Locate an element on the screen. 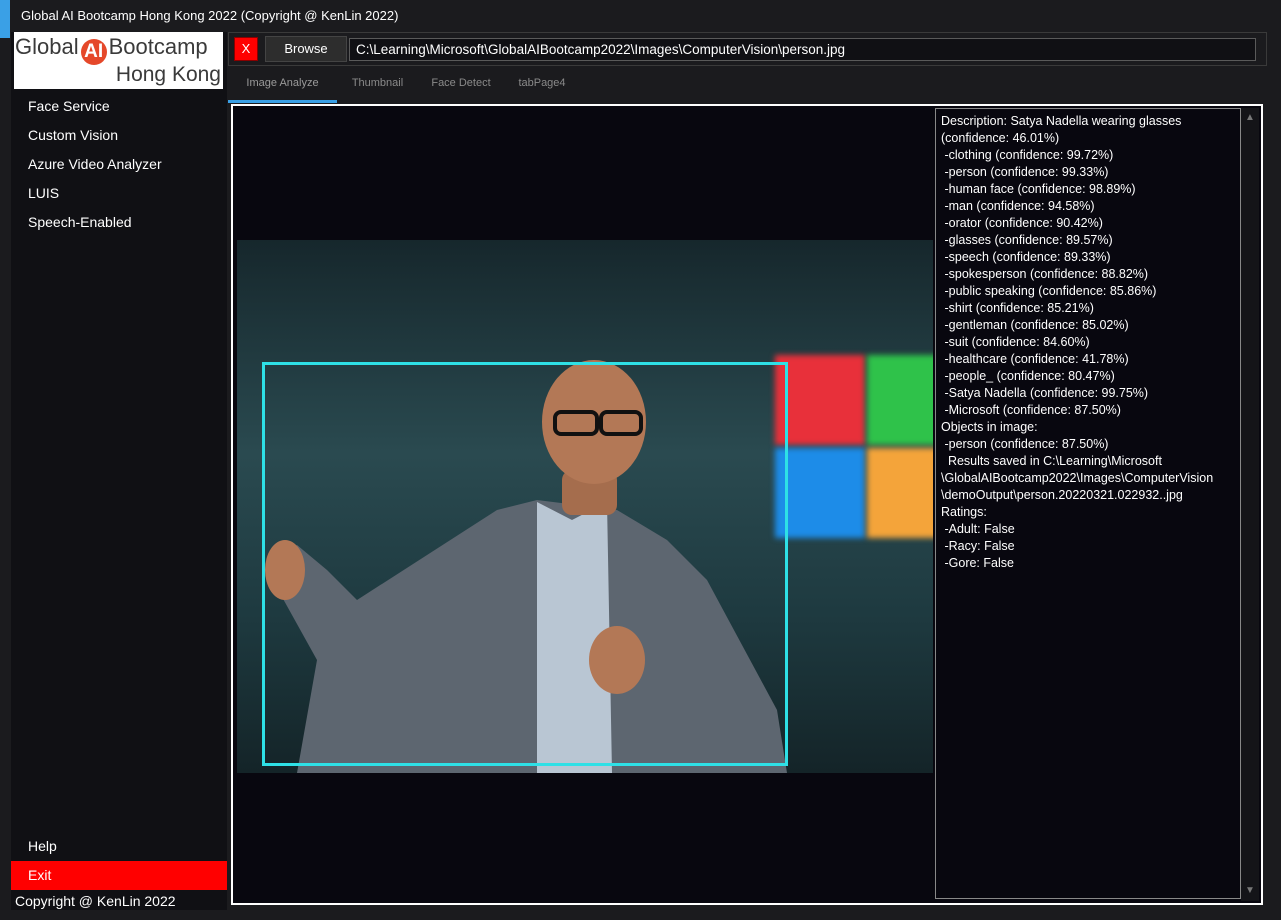 This screenshot has width=1281, height=920. sidebar-item-custom-vision: Custom Vision is located at coordinates (119, 135).